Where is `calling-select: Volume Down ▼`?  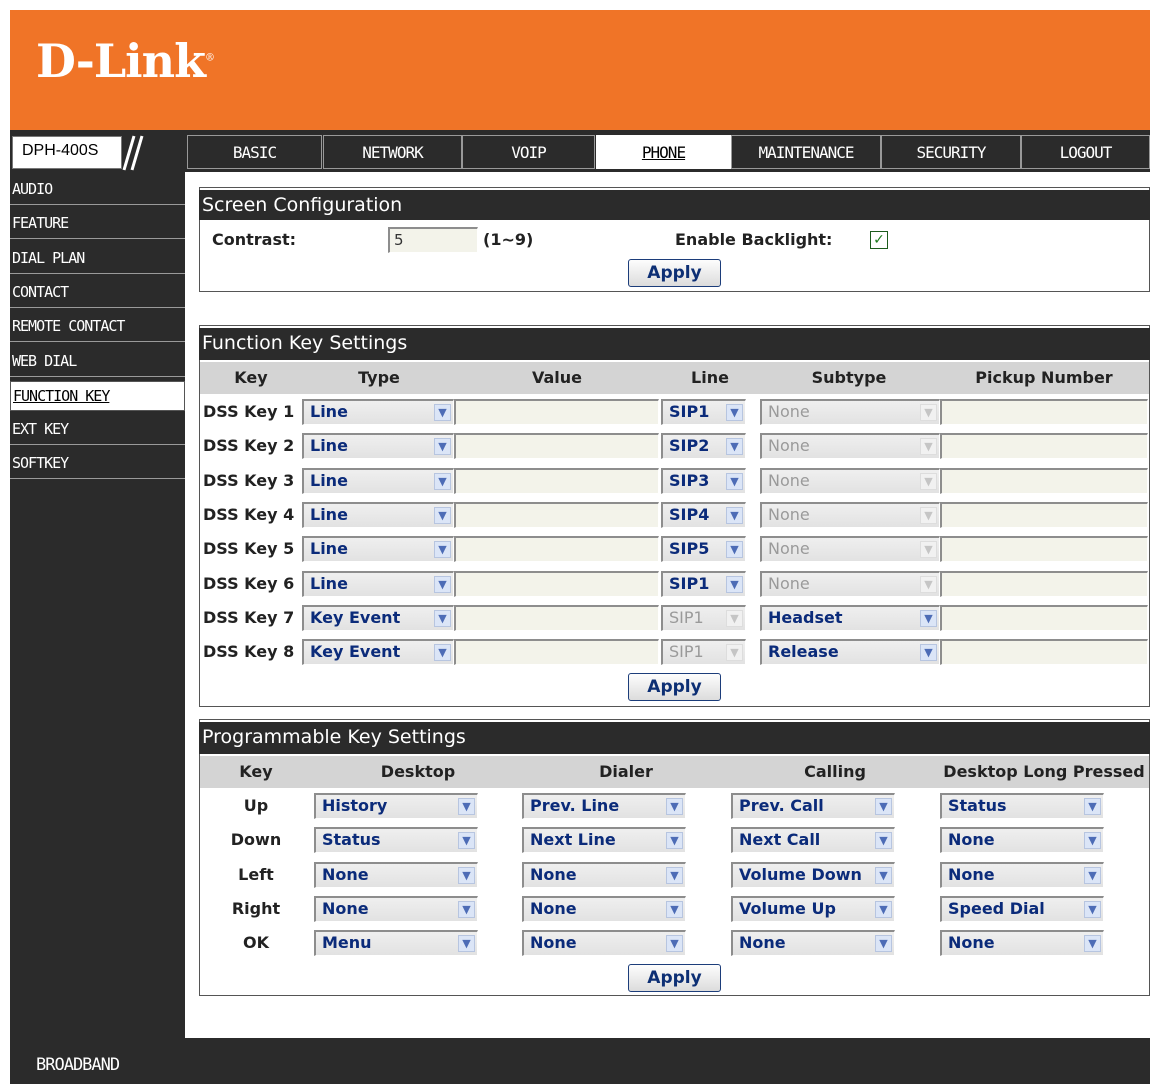
calling-select: Volume Down ▼ is located at coordinates (813, 874).